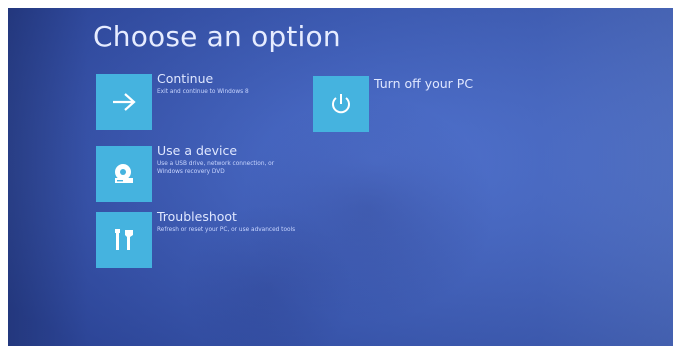 Image resolution: width=679 pixels, height=354 pixels. What do you see at coordinates (203, 92) in the screenshot?
I see `continue-description: Exit and continue to Windows 8` at bounding box center [203, 92].